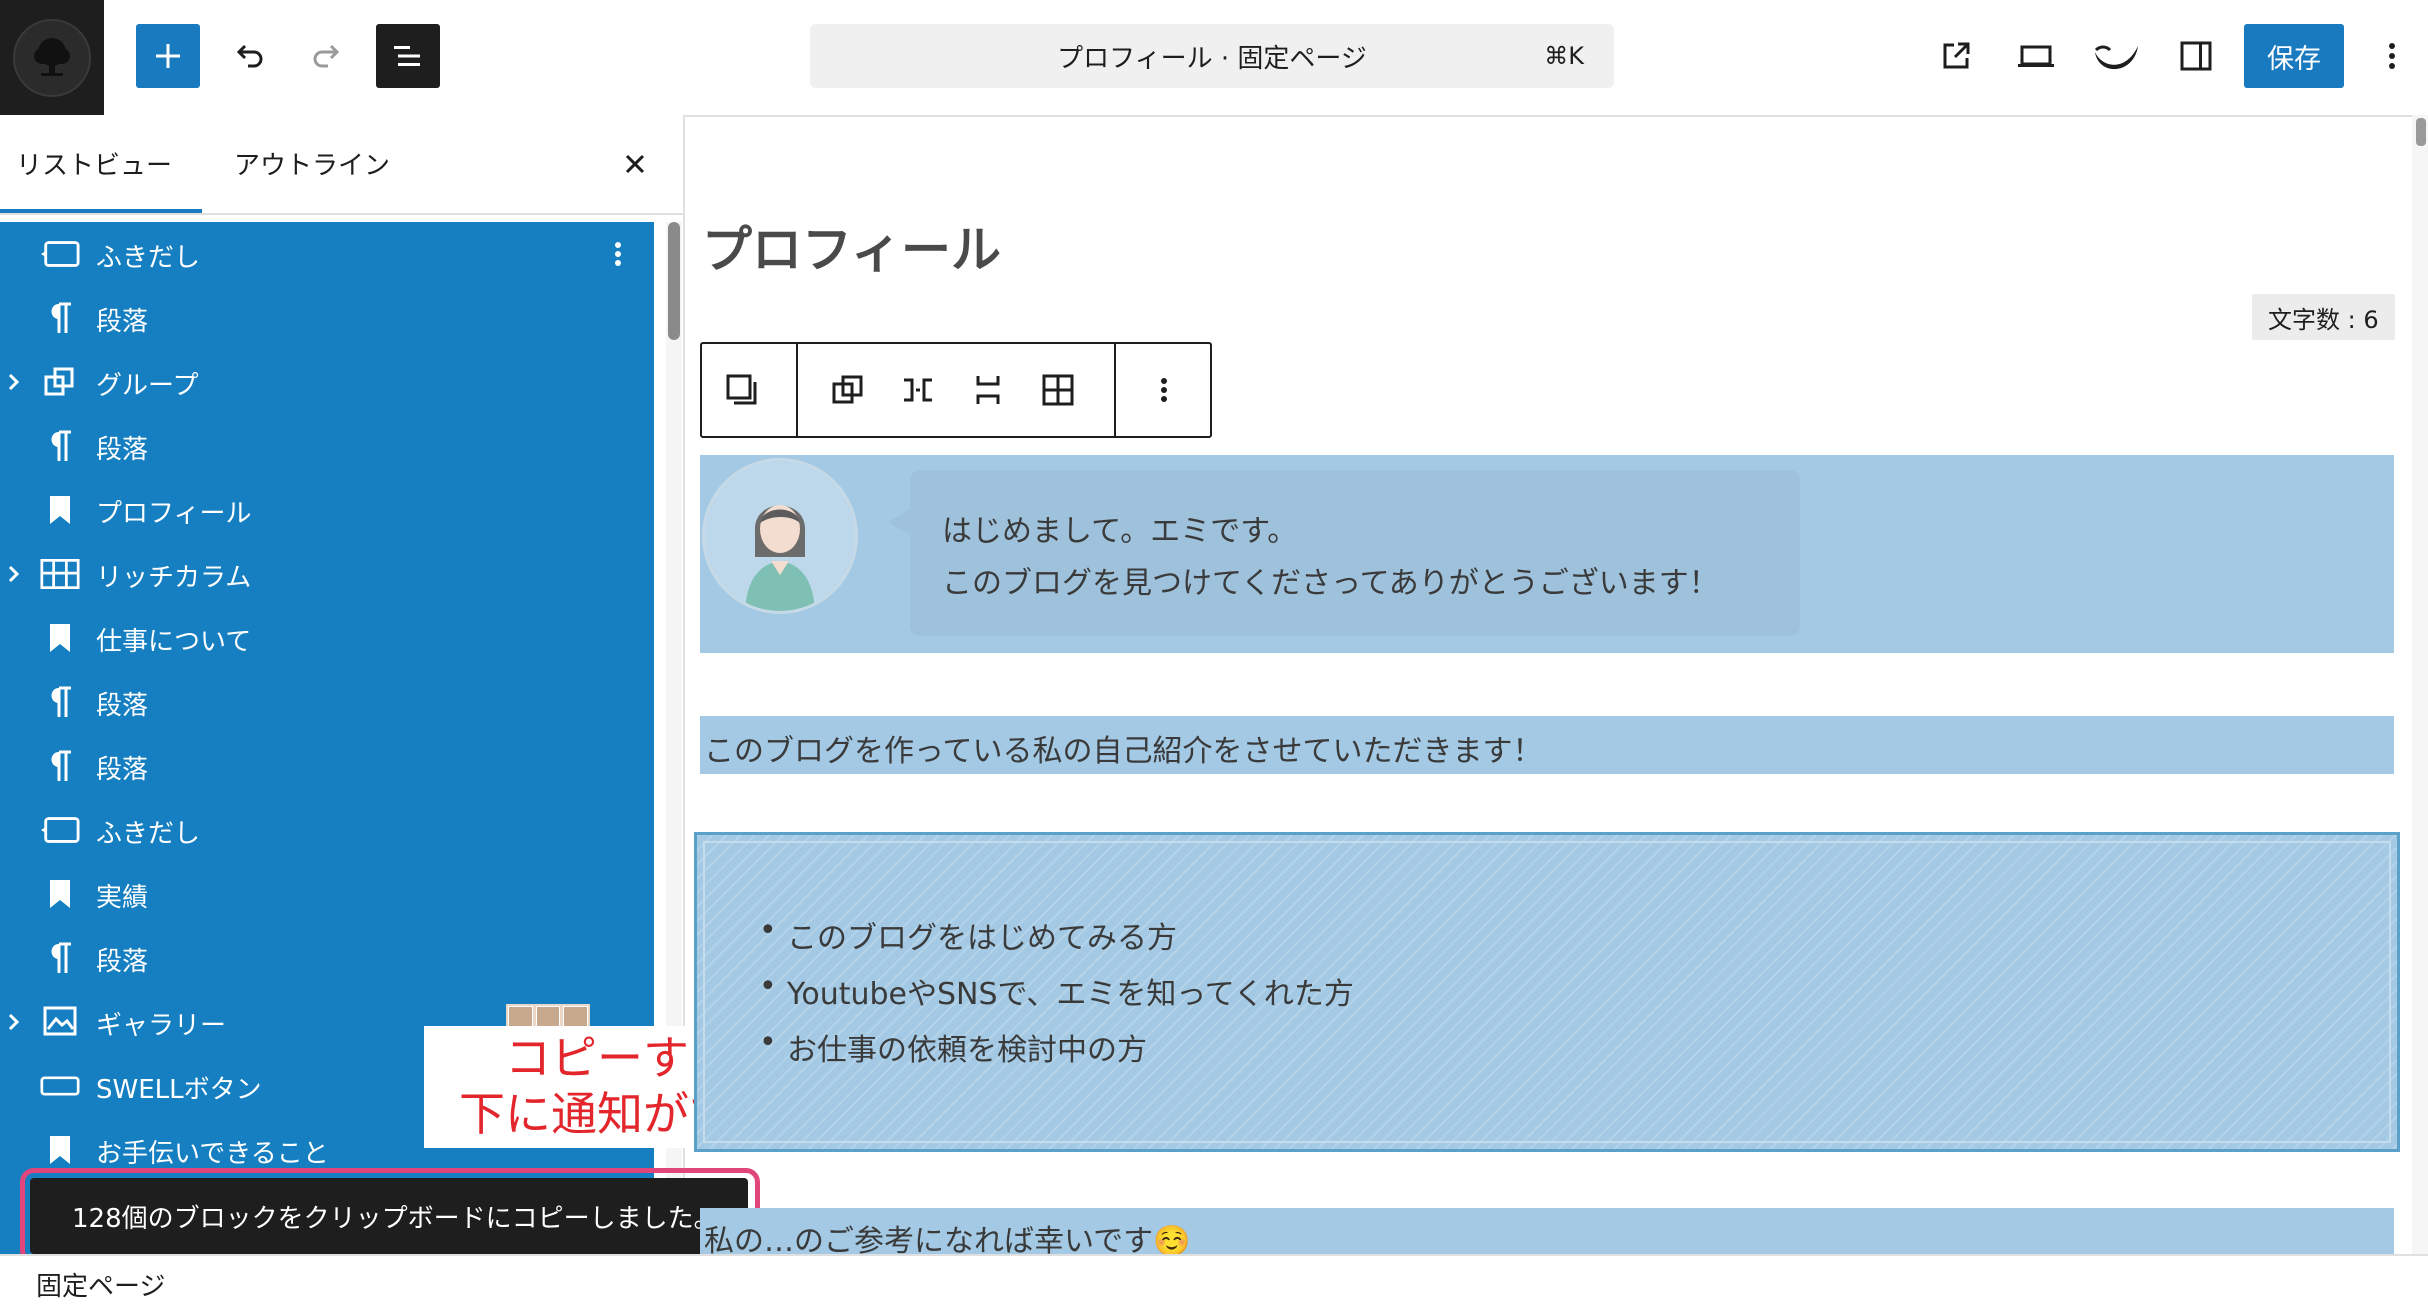  I want to click on editor-footer: 固定ページ, so click(1214, 1280).